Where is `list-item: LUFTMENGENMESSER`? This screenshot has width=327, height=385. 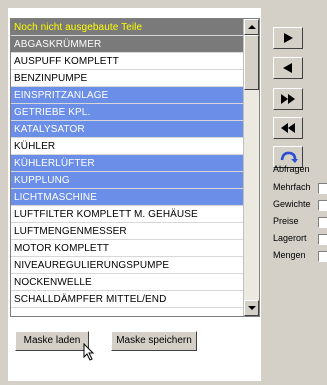
list-item: LUFTMENGENMESSER is located at coordinates (127, 231).